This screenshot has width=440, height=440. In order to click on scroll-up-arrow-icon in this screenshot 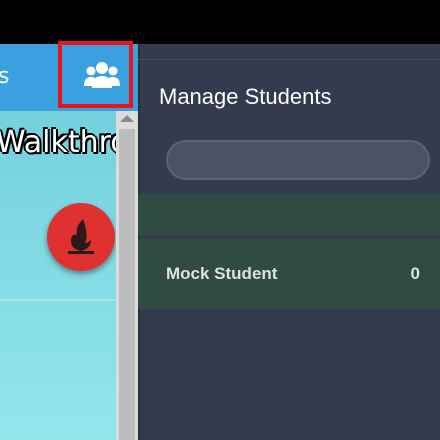, I will do `click(127, 118)`.